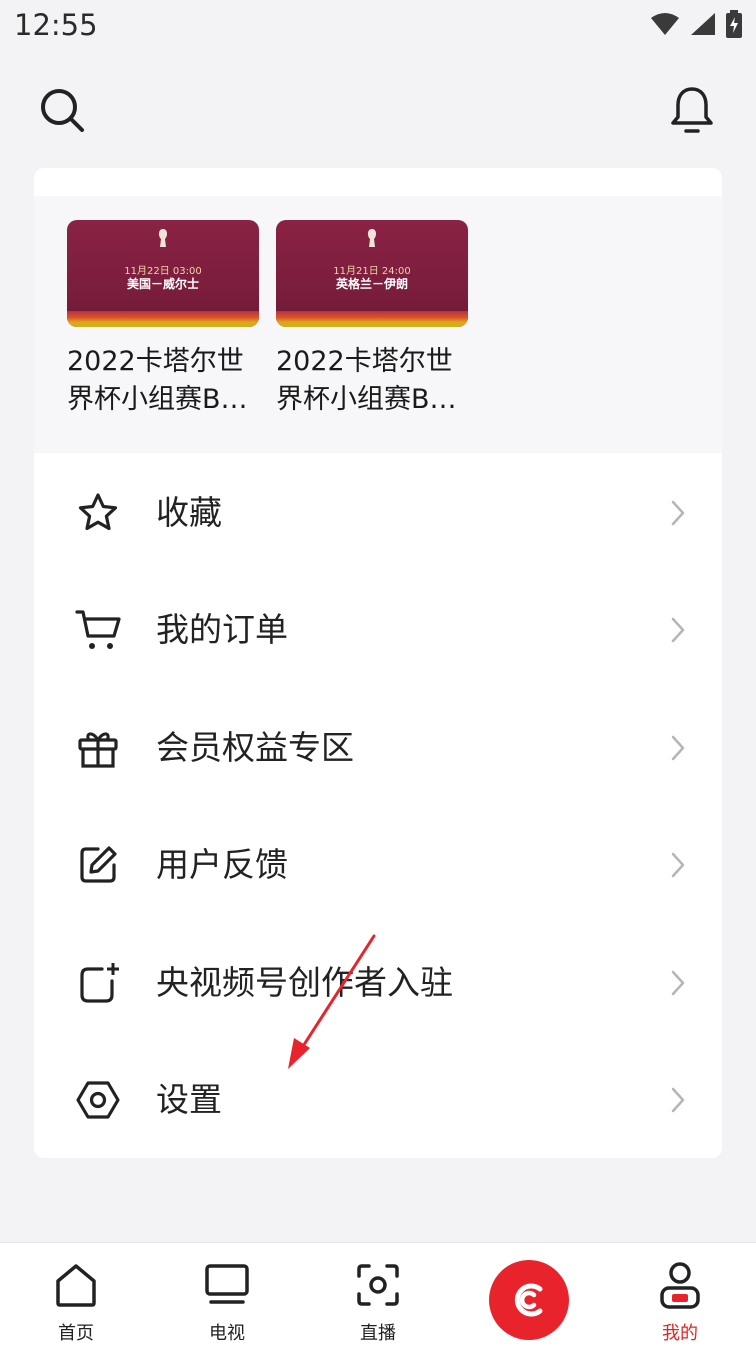 The width and height of the screenshot is (756, 1345). I want to click on menu-item-favorites: 收藏, so click(378, 513).